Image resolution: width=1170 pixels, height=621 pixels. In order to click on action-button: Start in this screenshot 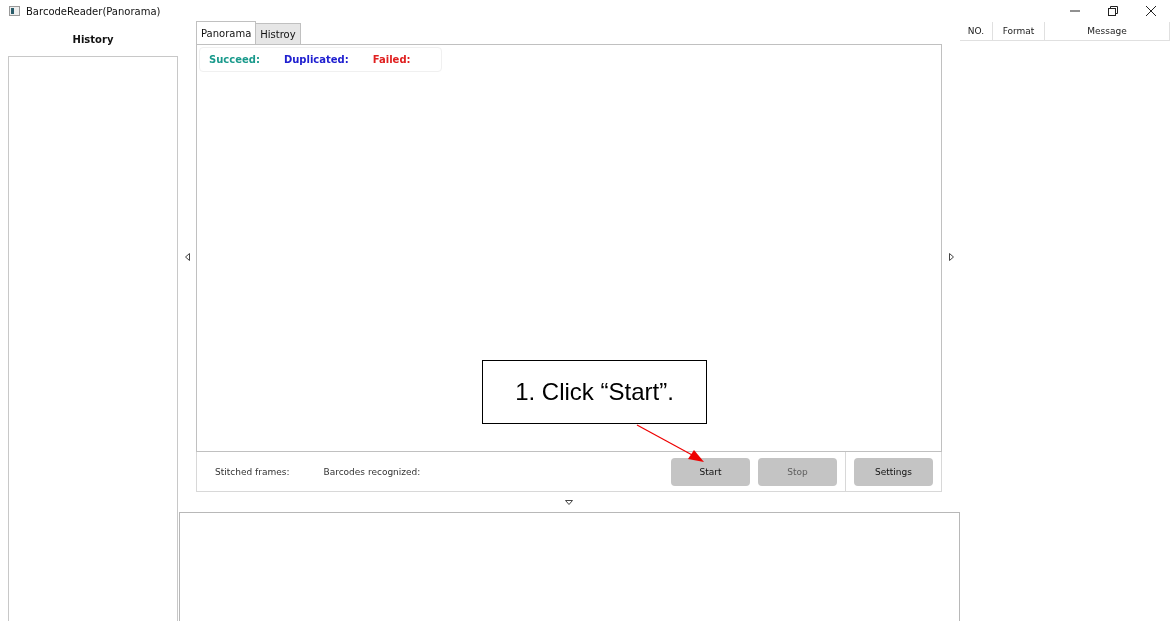, I will do `click(710, 471)`.